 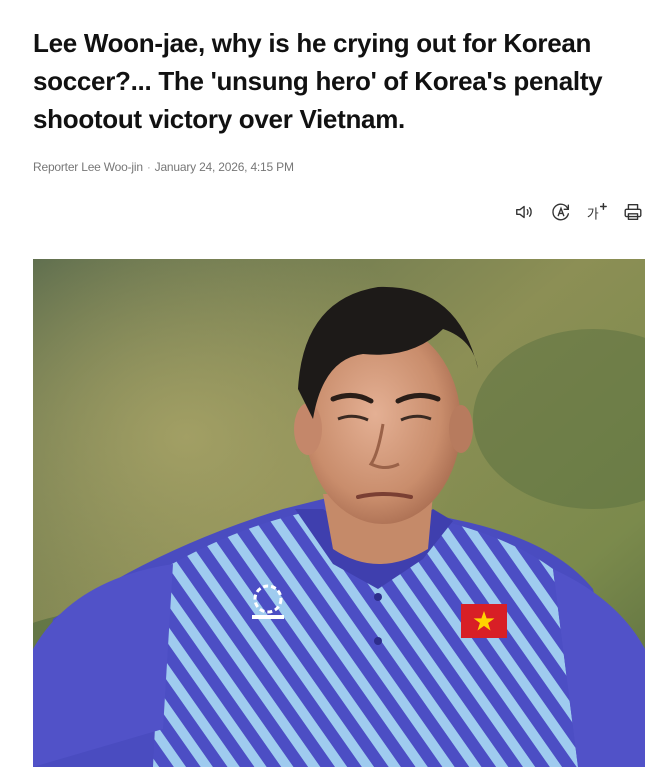 What do you see at coordinates (484, 621) in the screenshot?
I see `vietnam-flag` at bounding box center [484, 621].